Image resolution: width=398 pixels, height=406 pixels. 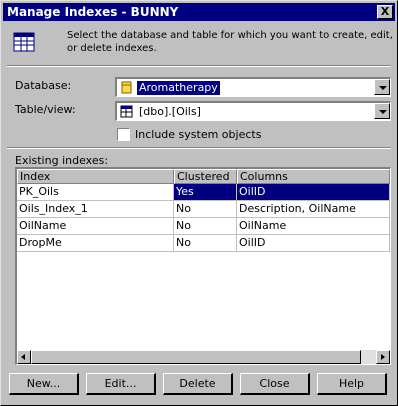 What do you see at coordinates (95, 192) in the screenshot?
I see `index-name-cell: PK_Oils` at bounding box center [95, 192].